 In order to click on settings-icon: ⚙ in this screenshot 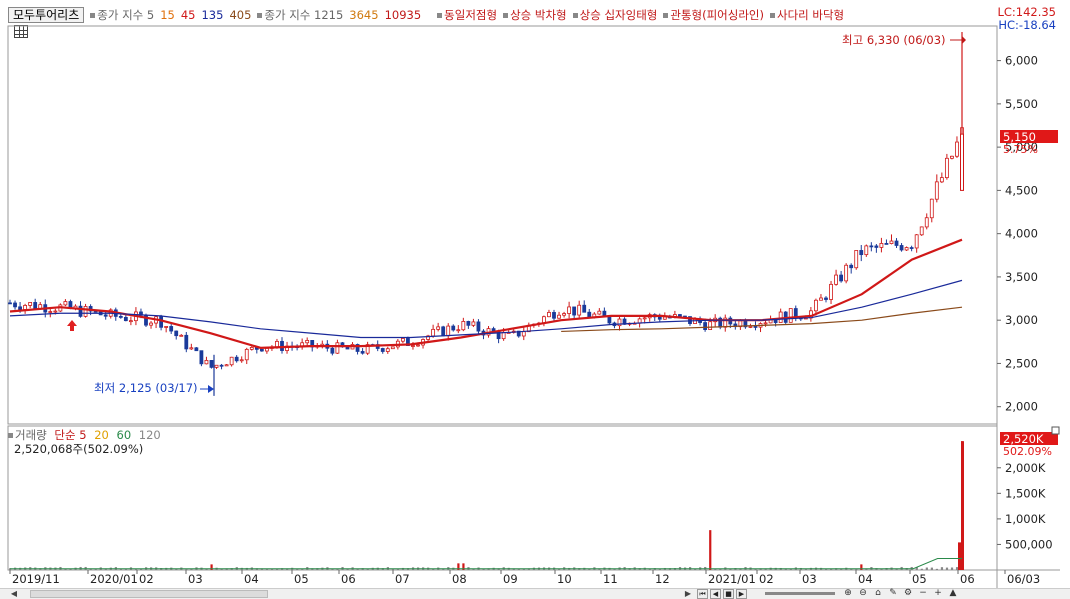, I will do `click(908, 593)`.